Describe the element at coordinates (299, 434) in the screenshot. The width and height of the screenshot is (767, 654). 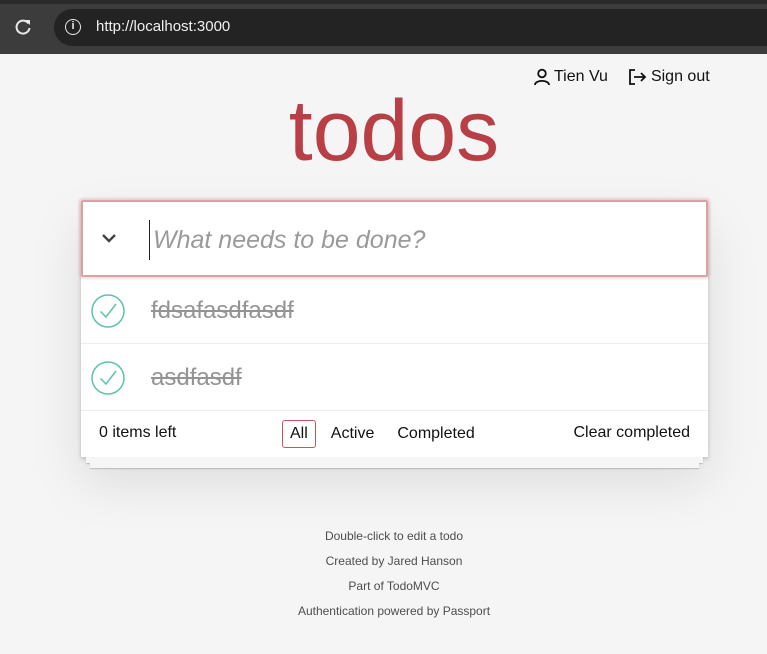
I see `filter-all: All` at that location.